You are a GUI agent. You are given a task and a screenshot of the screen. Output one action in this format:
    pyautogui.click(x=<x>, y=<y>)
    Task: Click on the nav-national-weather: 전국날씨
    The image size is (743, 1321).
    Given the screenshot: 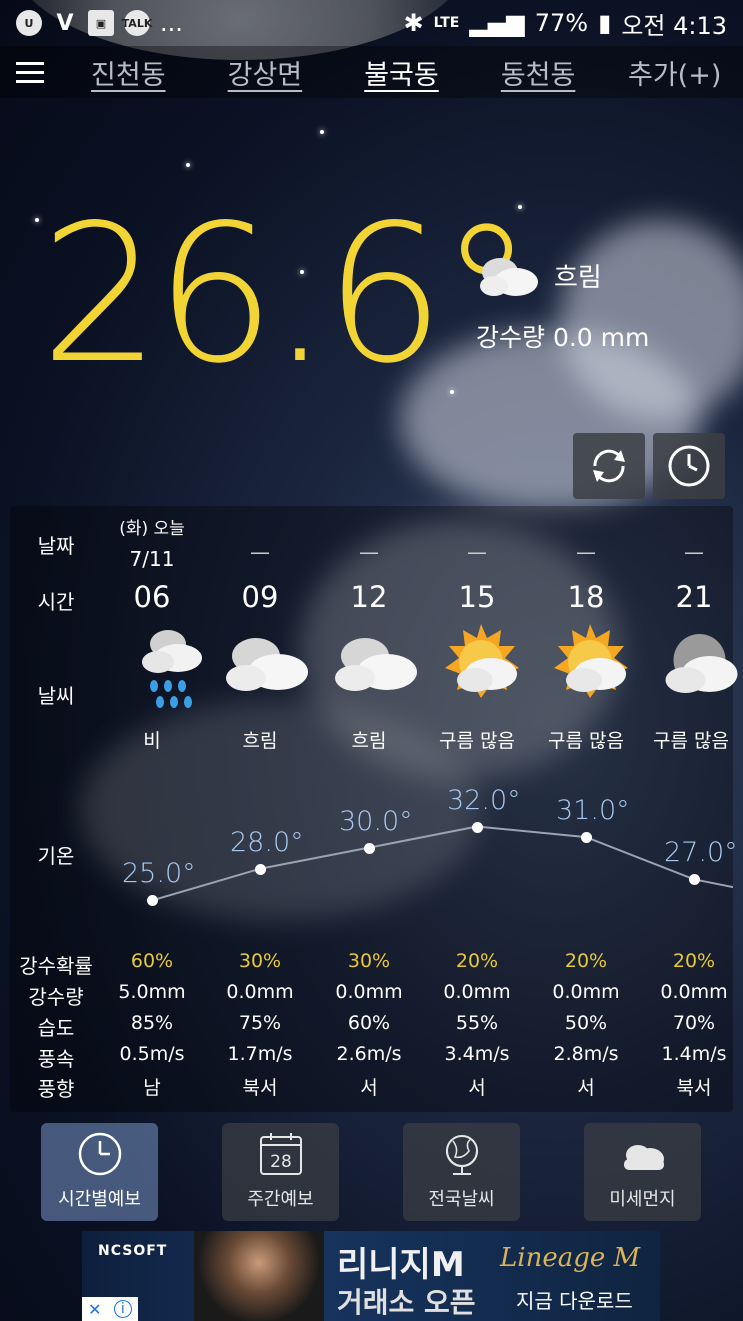 What is the action you would take?
    pyautogui.click(x=461, y=1172)
    